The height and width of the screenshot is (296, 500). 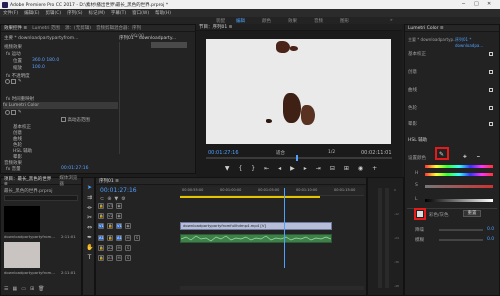 I want to click on track-label: A3, so click(x=110, y=258).